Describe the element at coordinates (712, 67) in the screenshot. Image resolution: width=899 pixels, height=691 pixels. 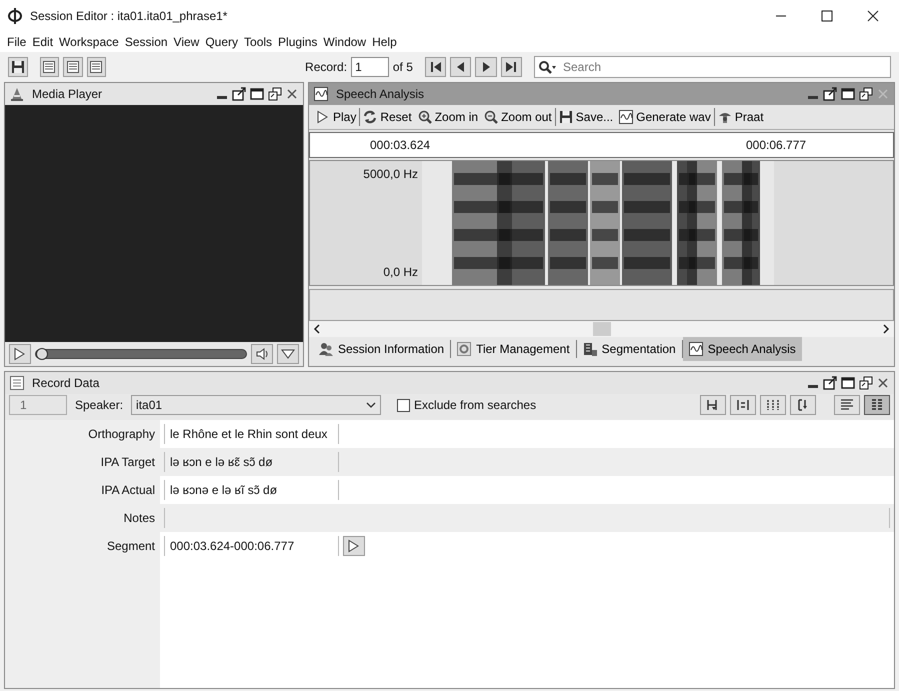
I see `search-field: Search` at that location.